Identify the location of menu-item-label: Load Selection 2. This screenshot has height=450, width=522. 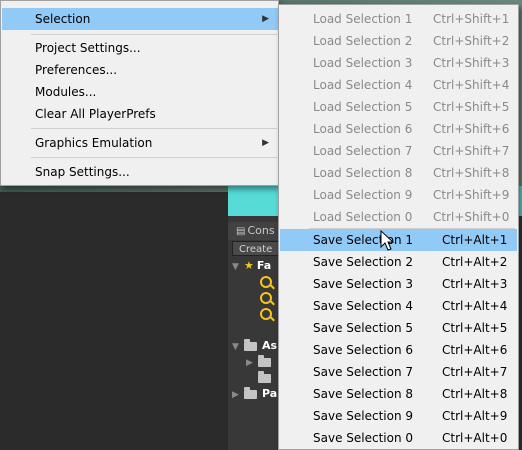
(363, 41).